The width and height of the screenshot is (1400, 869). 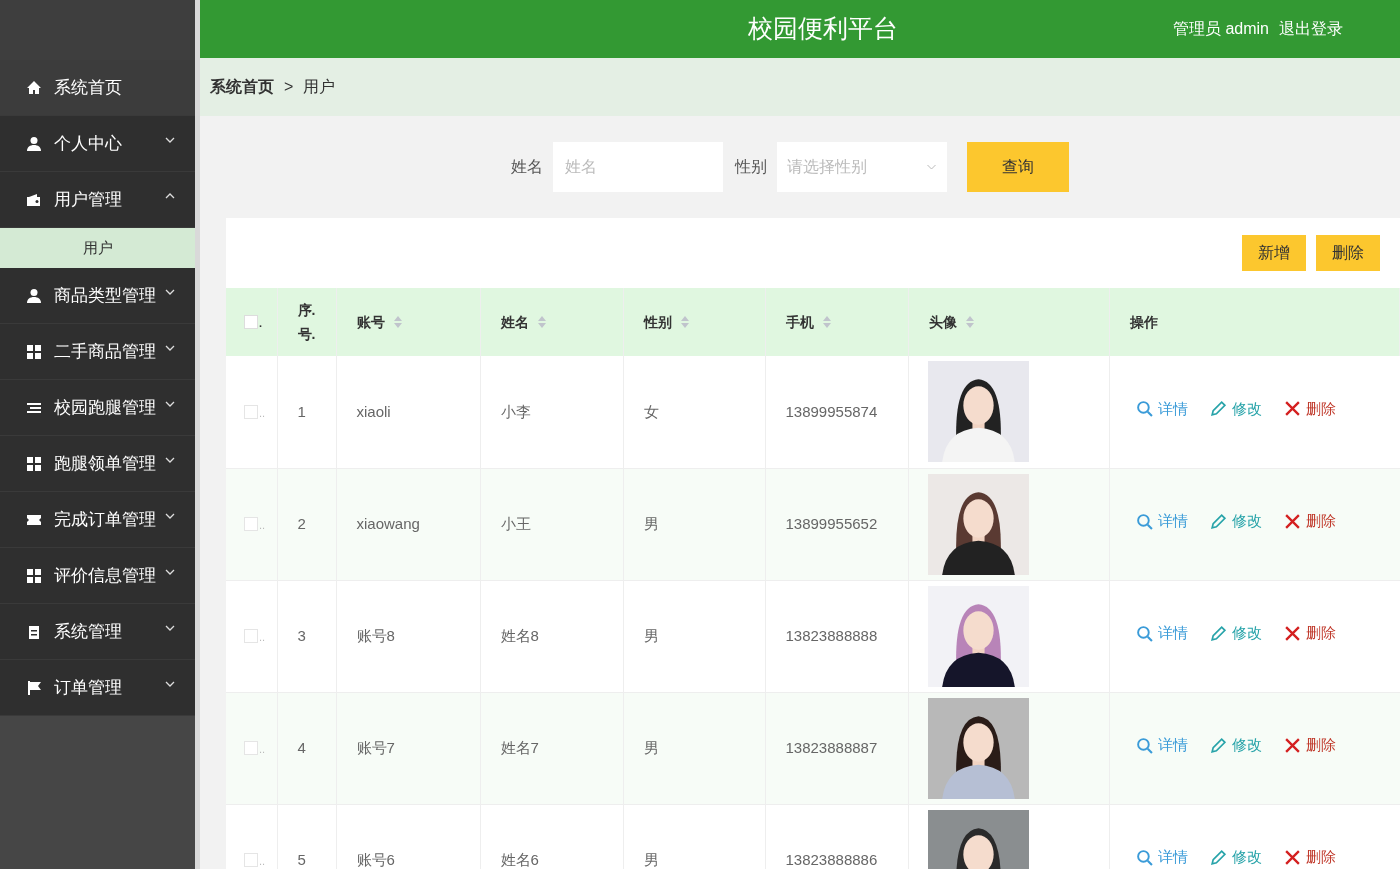 I want to click on table-cell: 13823888887, so click(x=831, y=747).